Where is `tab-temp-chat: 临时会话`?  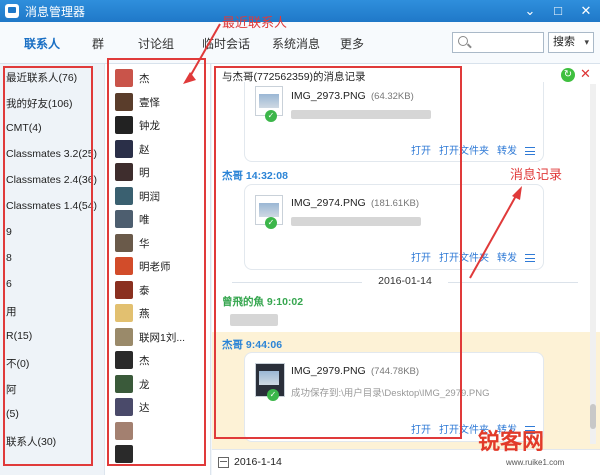 tab-temp-chat: 临时会话 is located at coordinates (226, 43).